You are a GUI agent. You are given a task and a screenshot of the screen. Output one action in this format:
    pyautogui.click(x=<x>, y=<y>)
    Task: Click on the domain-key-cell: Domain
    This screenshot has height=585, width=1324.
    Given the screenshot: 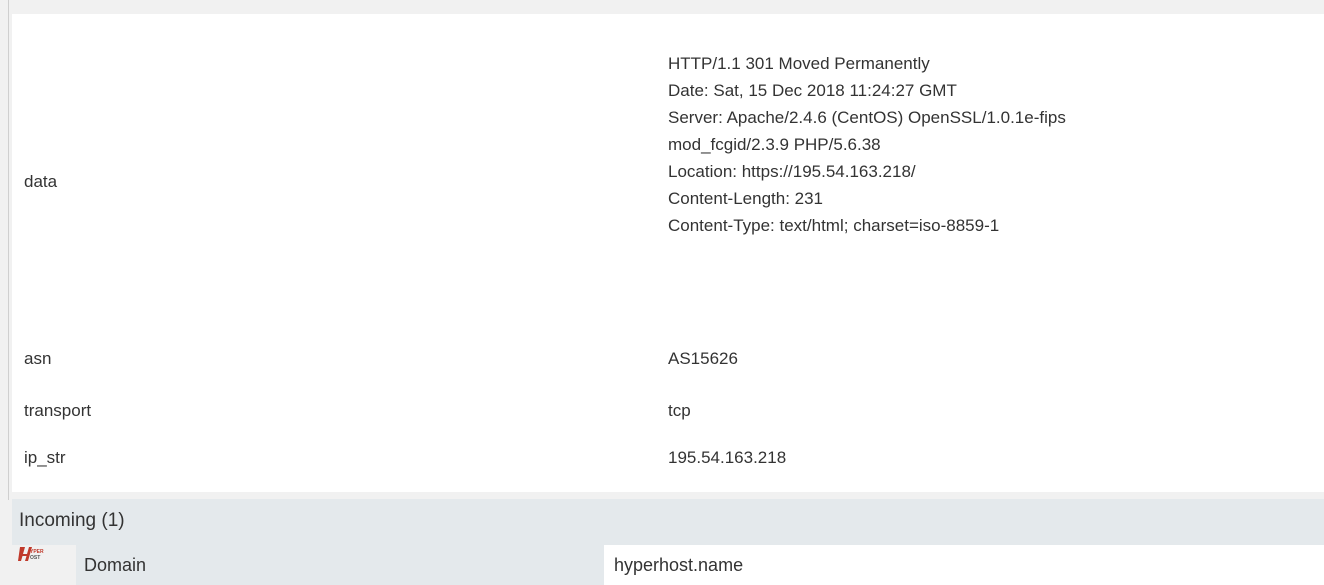 What is the action you would take?
    pyautogui.click(x=340, y=565)
    